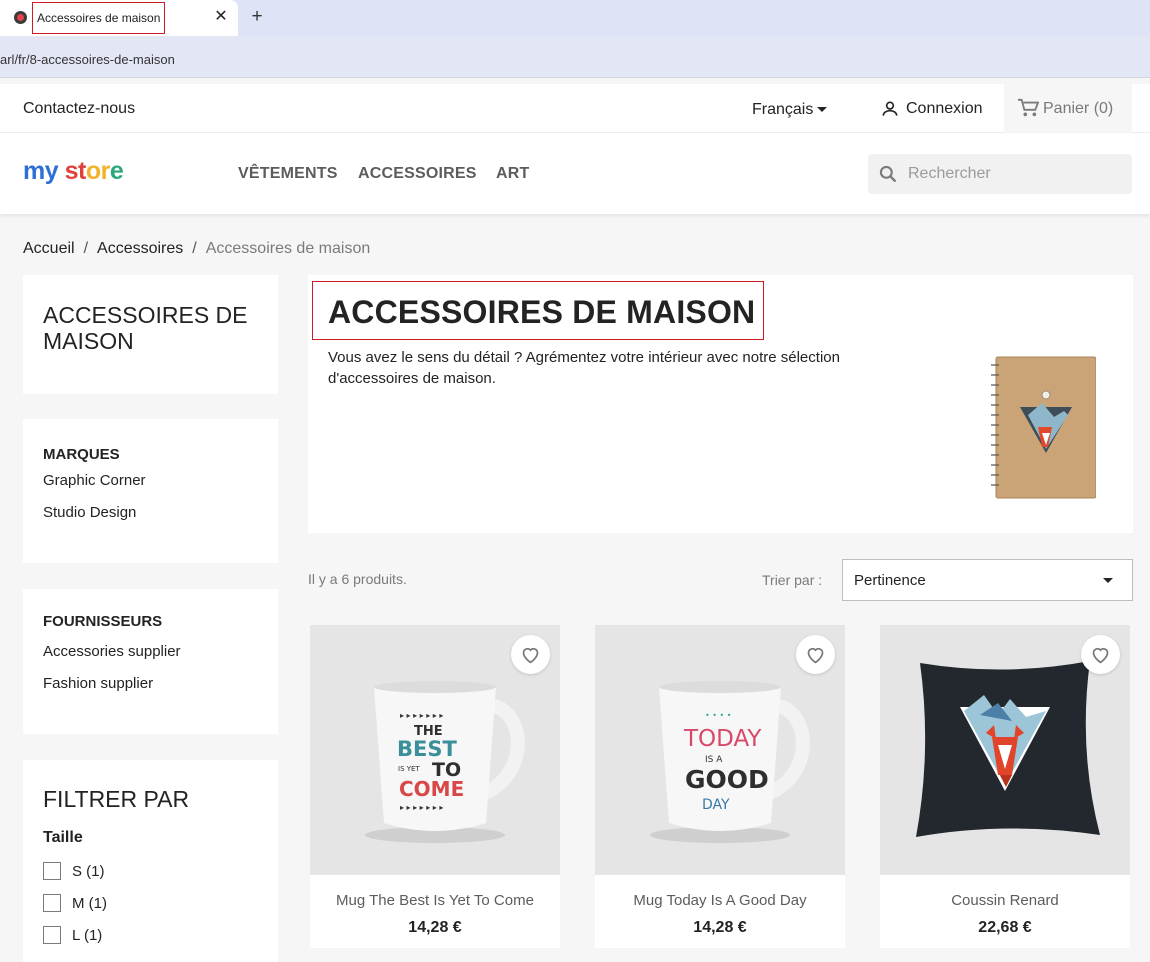 The height and width of the screenshot is (962, 1150). I want to click on product-card: Coussin Renard 22,68 €, so click(1005, 786).